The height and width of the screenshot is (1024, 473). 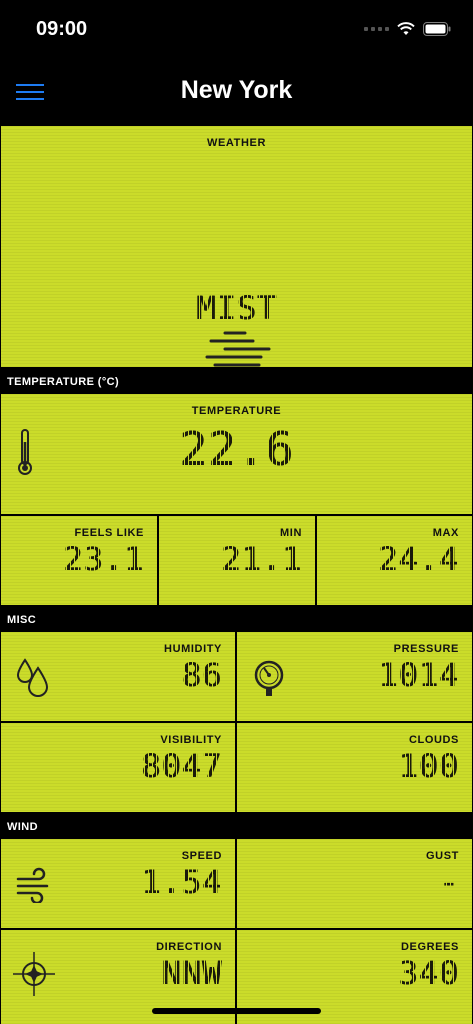 I want to click on status-icons, so click(x=407, y=29).